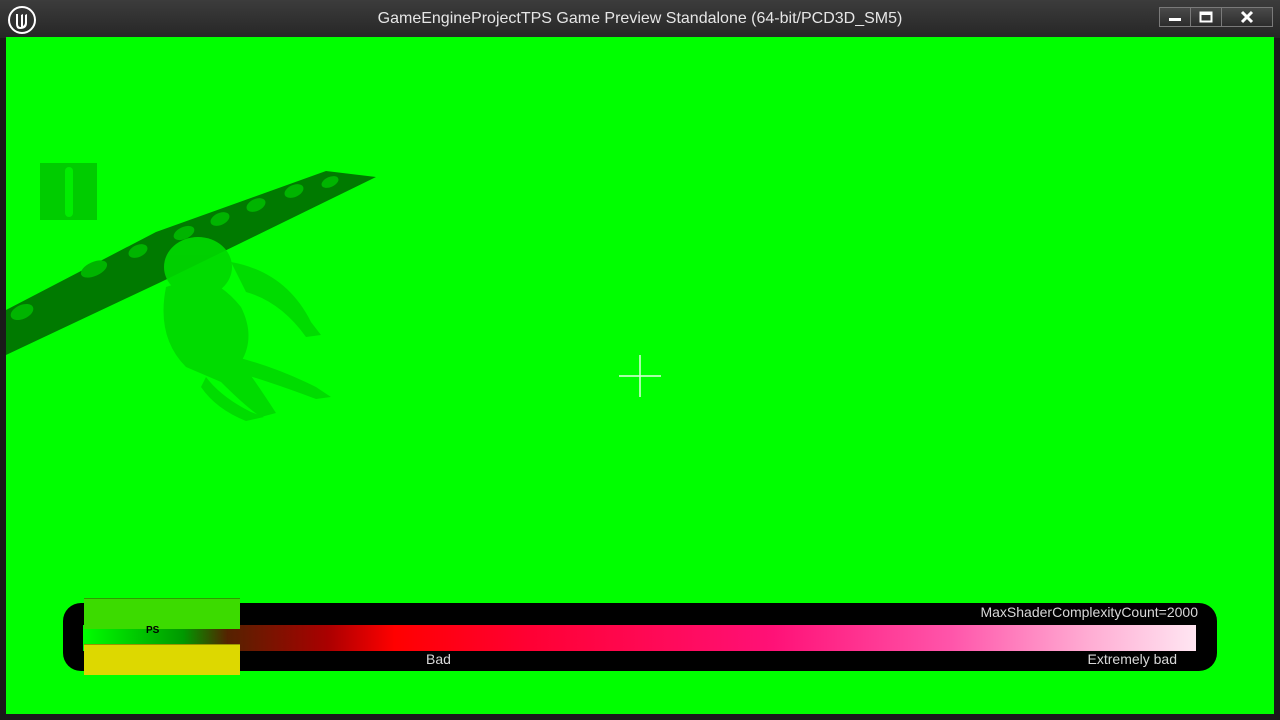  What do you see at coordinates (1175, 17) in the screenshot?
I see `minimize-button` at bounding box center [1175, 17].